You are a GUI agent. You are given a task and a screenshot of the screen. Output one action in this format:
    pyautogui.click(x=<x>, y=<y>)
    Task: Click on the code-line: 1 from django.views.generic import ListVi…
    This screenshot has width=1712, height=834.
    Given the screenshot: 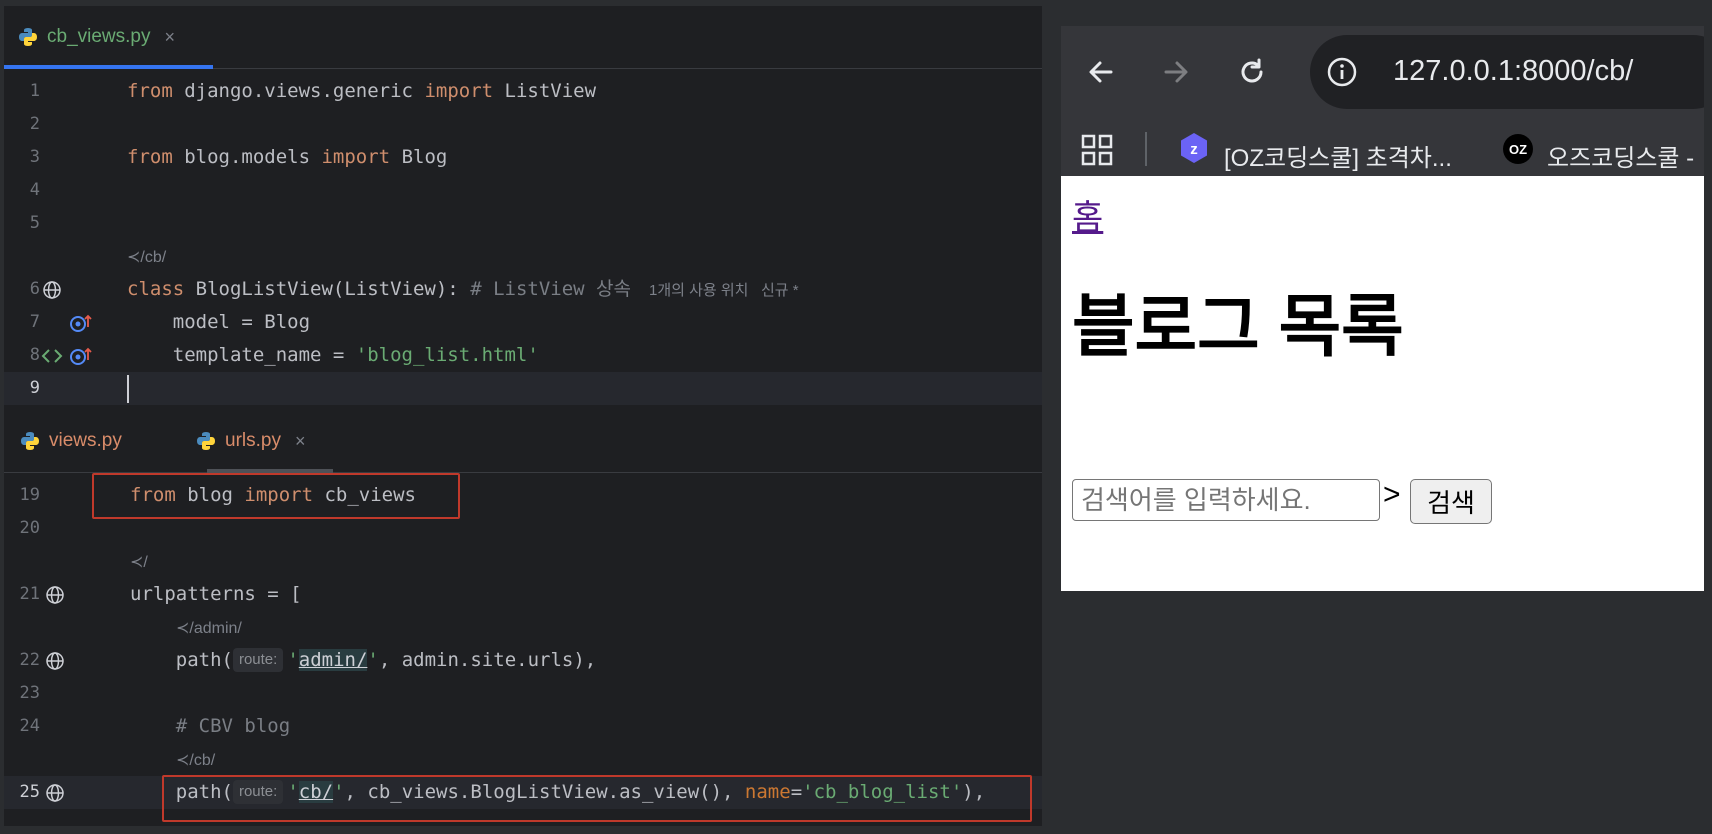 What is the action you would take?
    pyautogui.click(x=523, y=91)
    